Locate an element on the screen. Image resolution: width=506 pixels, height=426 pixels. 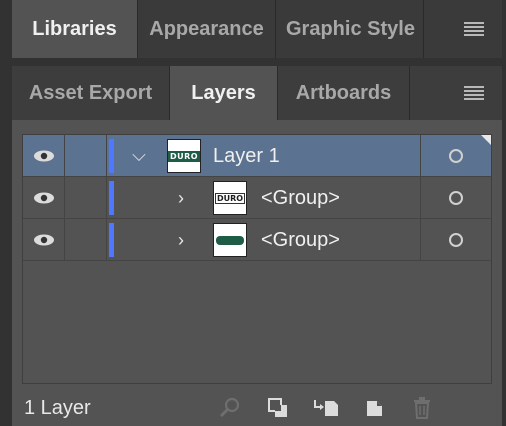
delete-icon is located at coordinates (422, 408).